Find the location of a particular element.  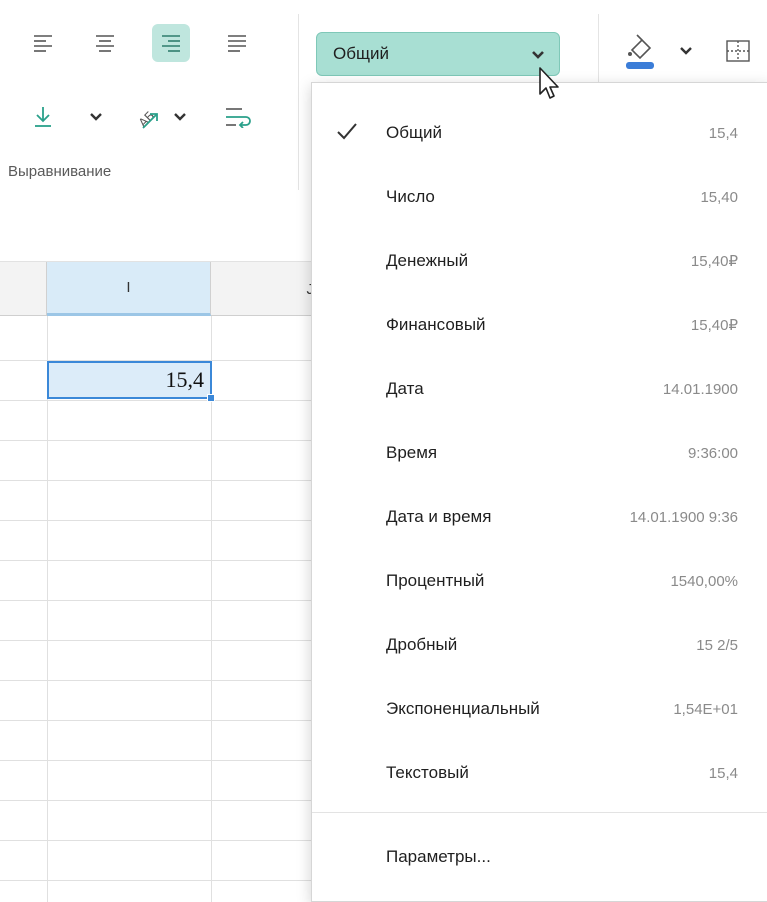

align-right-icon is located at coordinates (171, 43).